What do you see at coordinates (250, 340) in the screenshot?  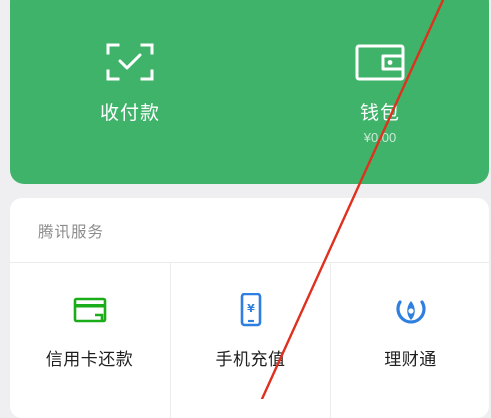 I see `phone-topup-button: ¥ 手机充值` at bounding box center [250, 340].